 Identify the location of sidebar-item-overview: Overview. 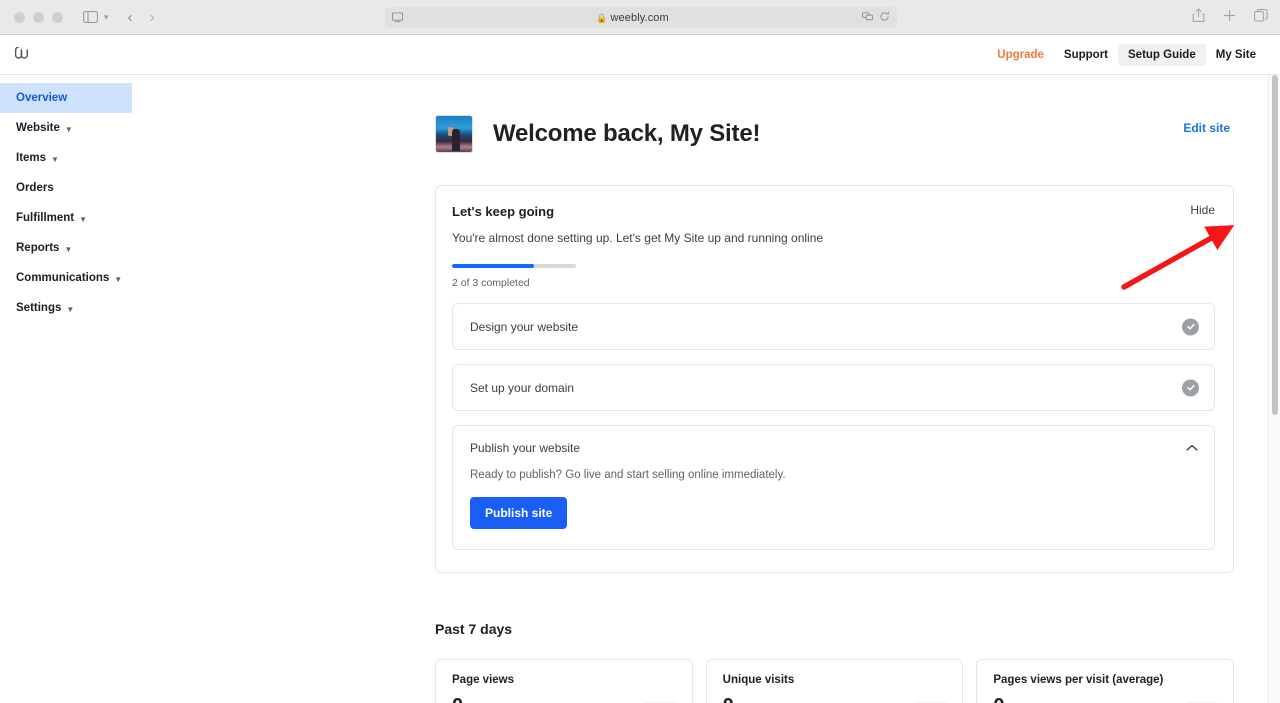
(66, 98).